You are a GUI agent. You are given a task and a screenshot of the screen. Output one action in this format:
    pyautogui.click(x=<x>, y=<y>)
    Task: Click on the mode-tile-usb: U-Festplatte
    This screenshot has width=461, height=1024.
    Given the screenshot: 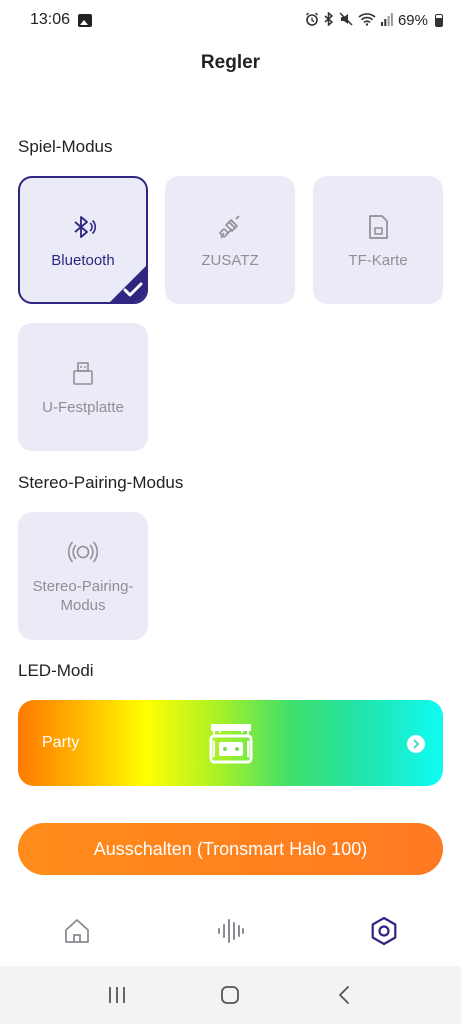 What is the action you would take?
    pyautogui.click(x=83, y=387)
    